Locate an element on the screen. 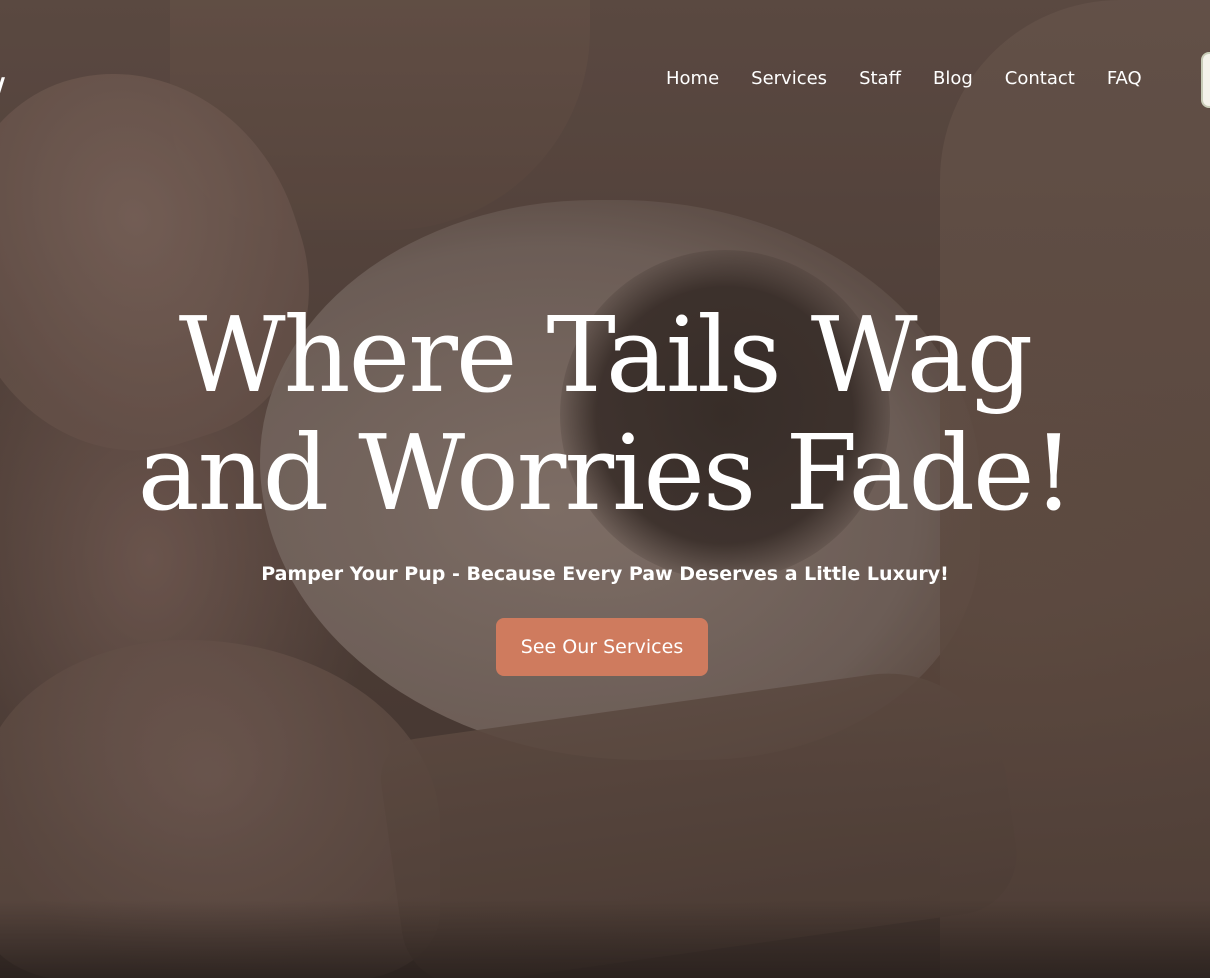 This screenshot has height=978, width=1210. nav-item-blog: Blog is located at coordinates (953, 79).